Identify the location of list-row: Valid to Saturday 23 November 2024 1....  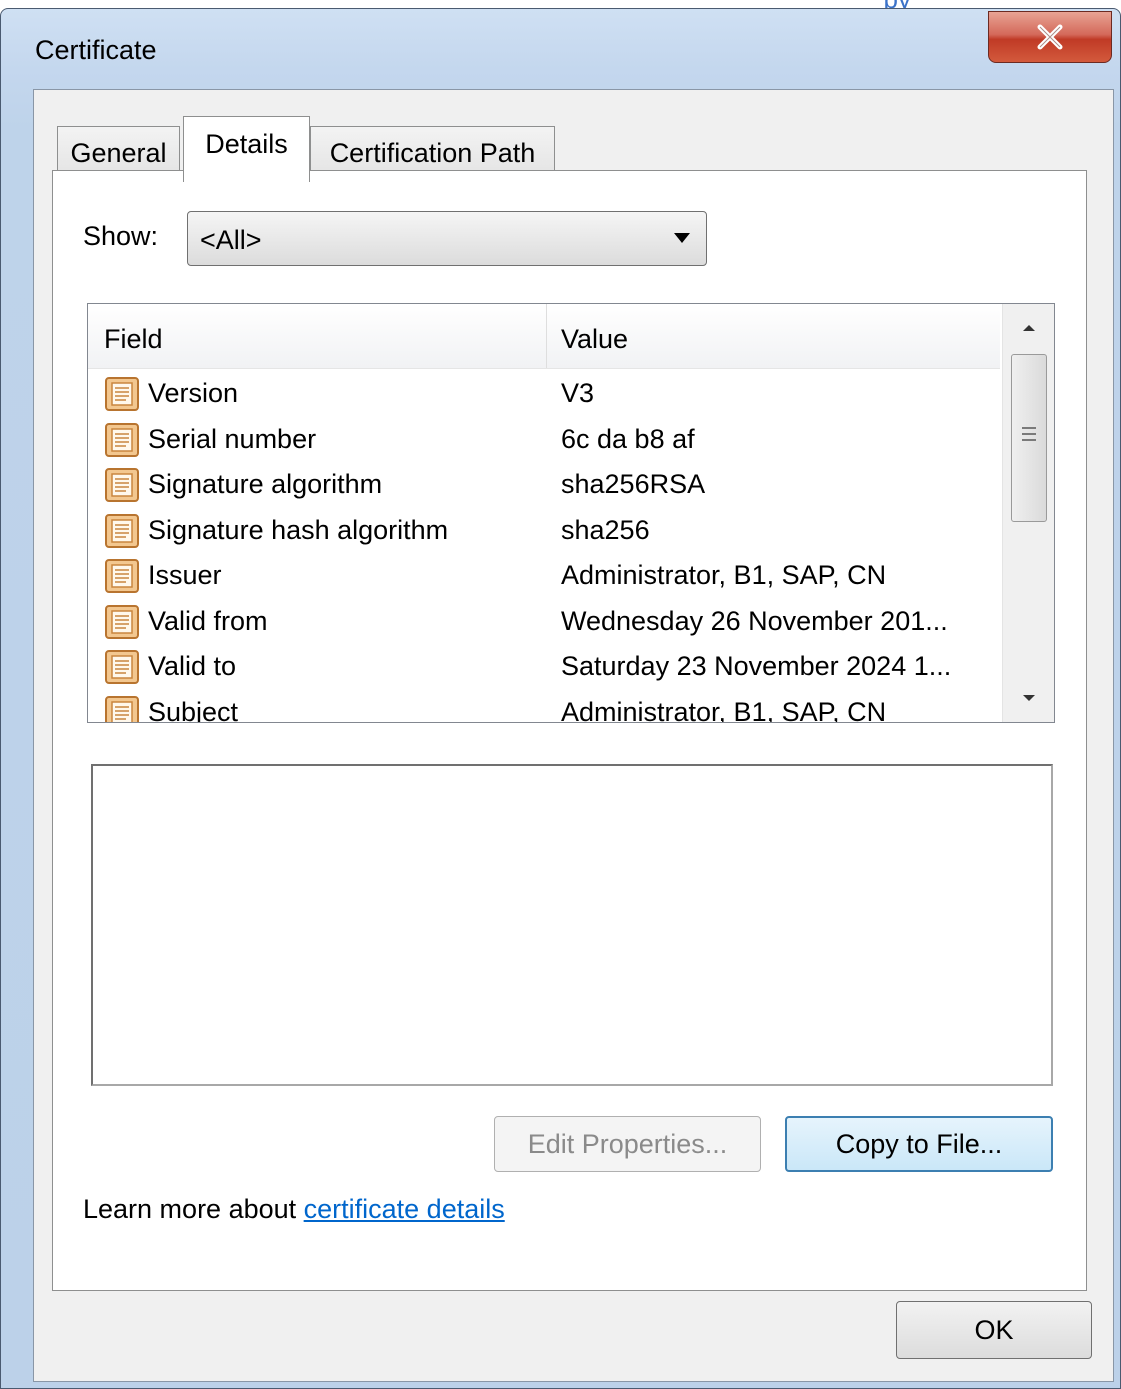
(544, 666).